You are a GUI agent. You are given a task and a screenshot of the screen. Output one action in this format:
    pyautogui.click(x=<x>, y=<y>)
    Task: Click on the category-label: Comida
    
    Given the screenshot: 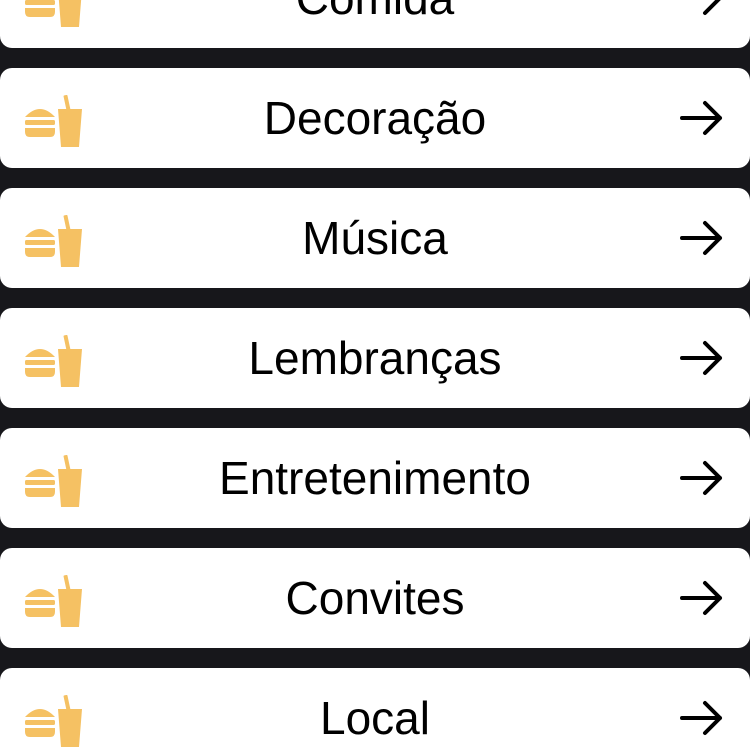 What is the action you would take?
    pyautogui.click(x=375, y=24)
    